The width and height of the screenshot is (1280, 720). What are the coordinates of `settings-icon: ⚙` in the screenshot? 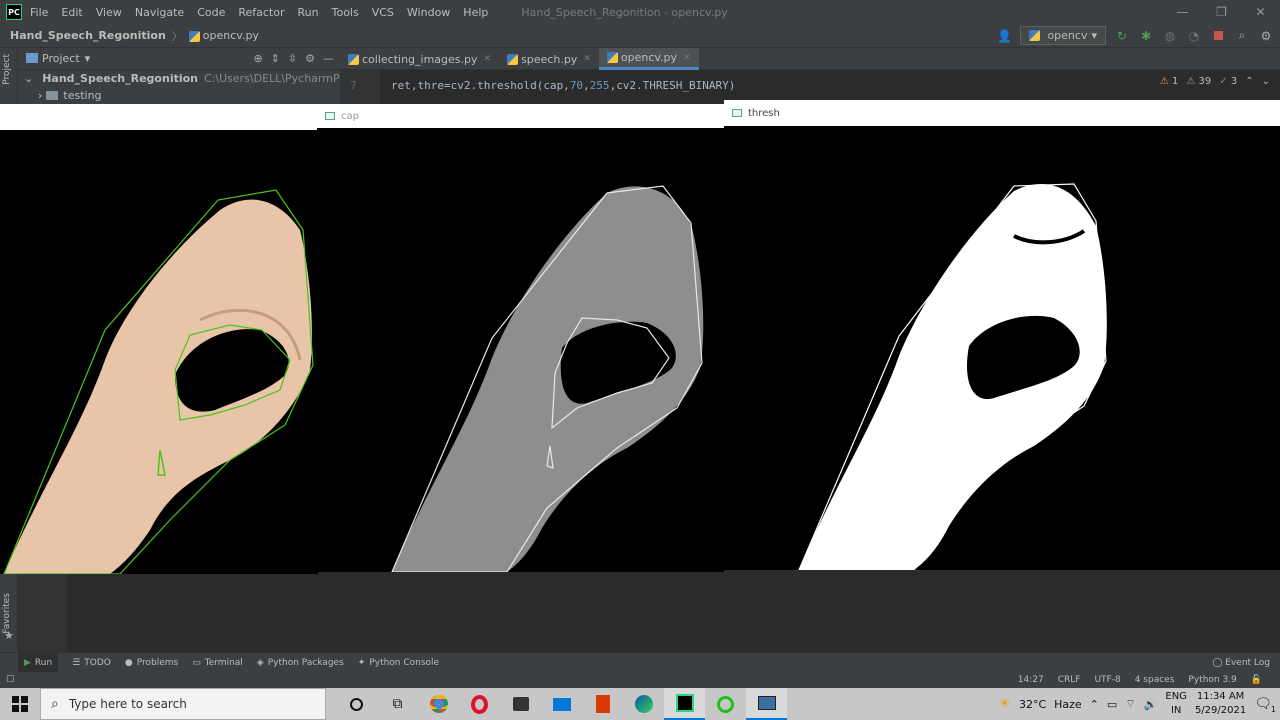 It's located at (1266, 36).